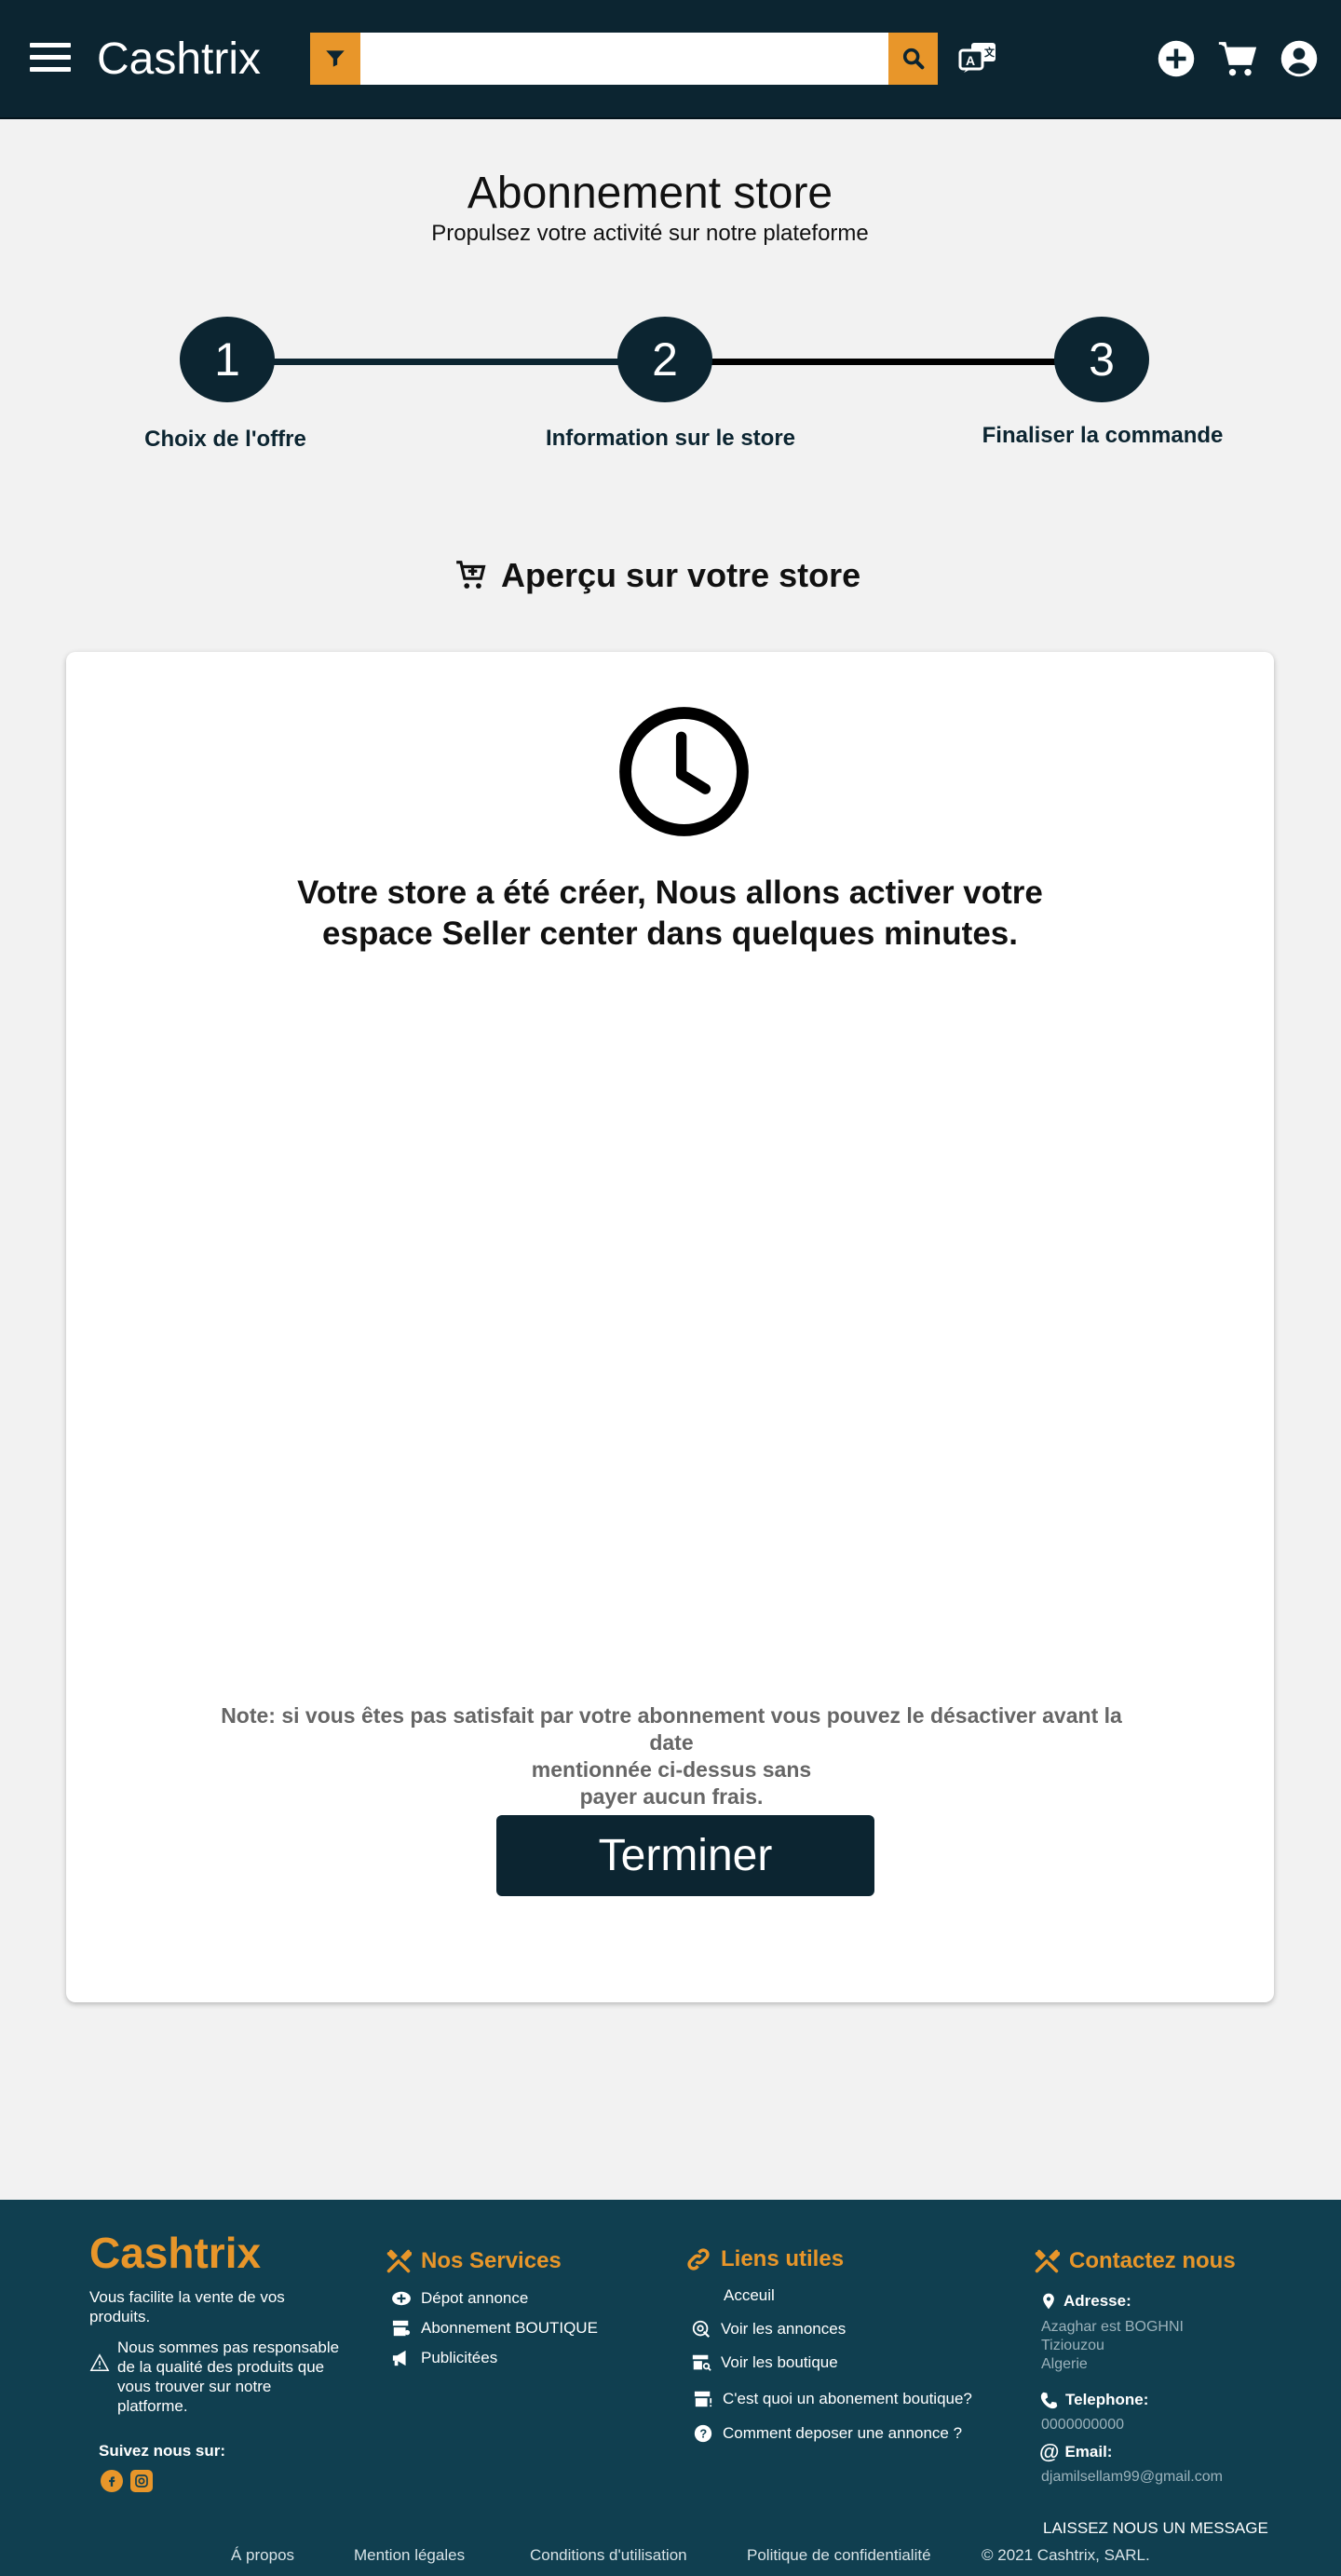 Image resolution: width=1341 pixels, height=2576 pixels. What do you see at coordinates (671, 1769) in the screenshot?
I see `note-line-2: mentionnée ci-dessus sans` at bounding box center [671, 1769].